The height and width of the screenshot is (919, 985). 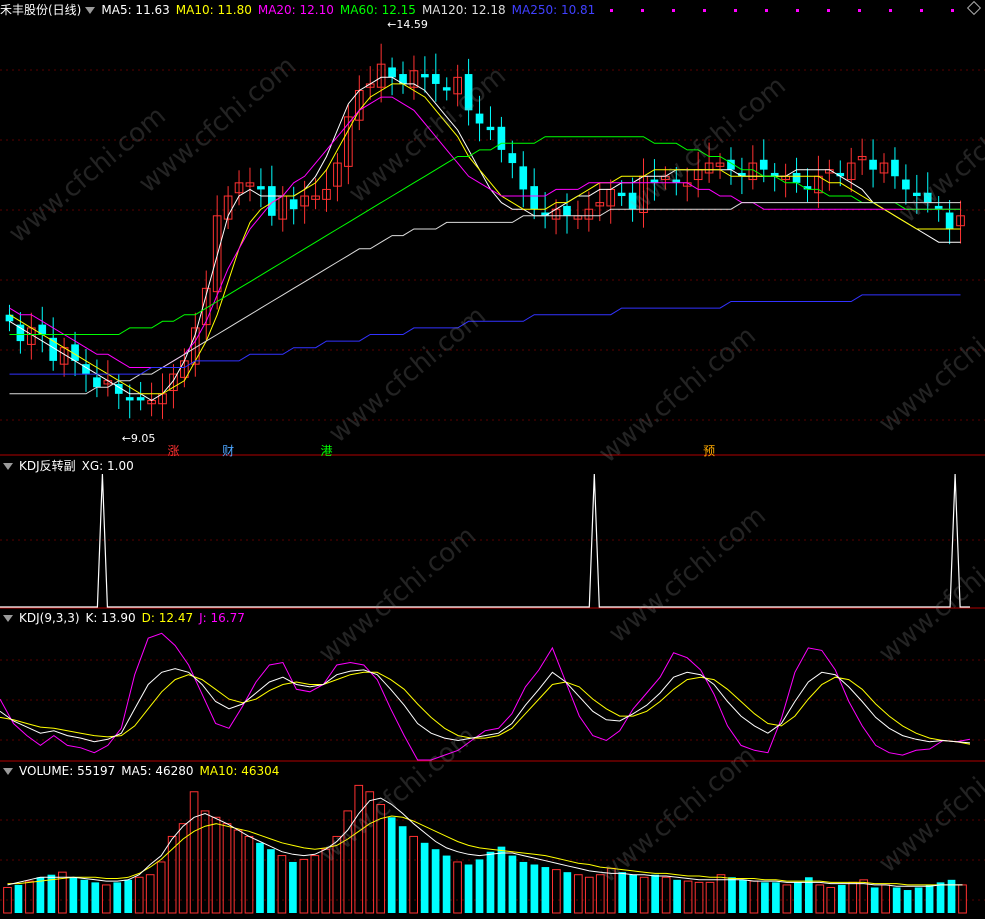 What do you see at coordinates (377, 10) in the screenshot?
I see `ma60-legend: MA60: 12.15` at bounding box center [377, 10].